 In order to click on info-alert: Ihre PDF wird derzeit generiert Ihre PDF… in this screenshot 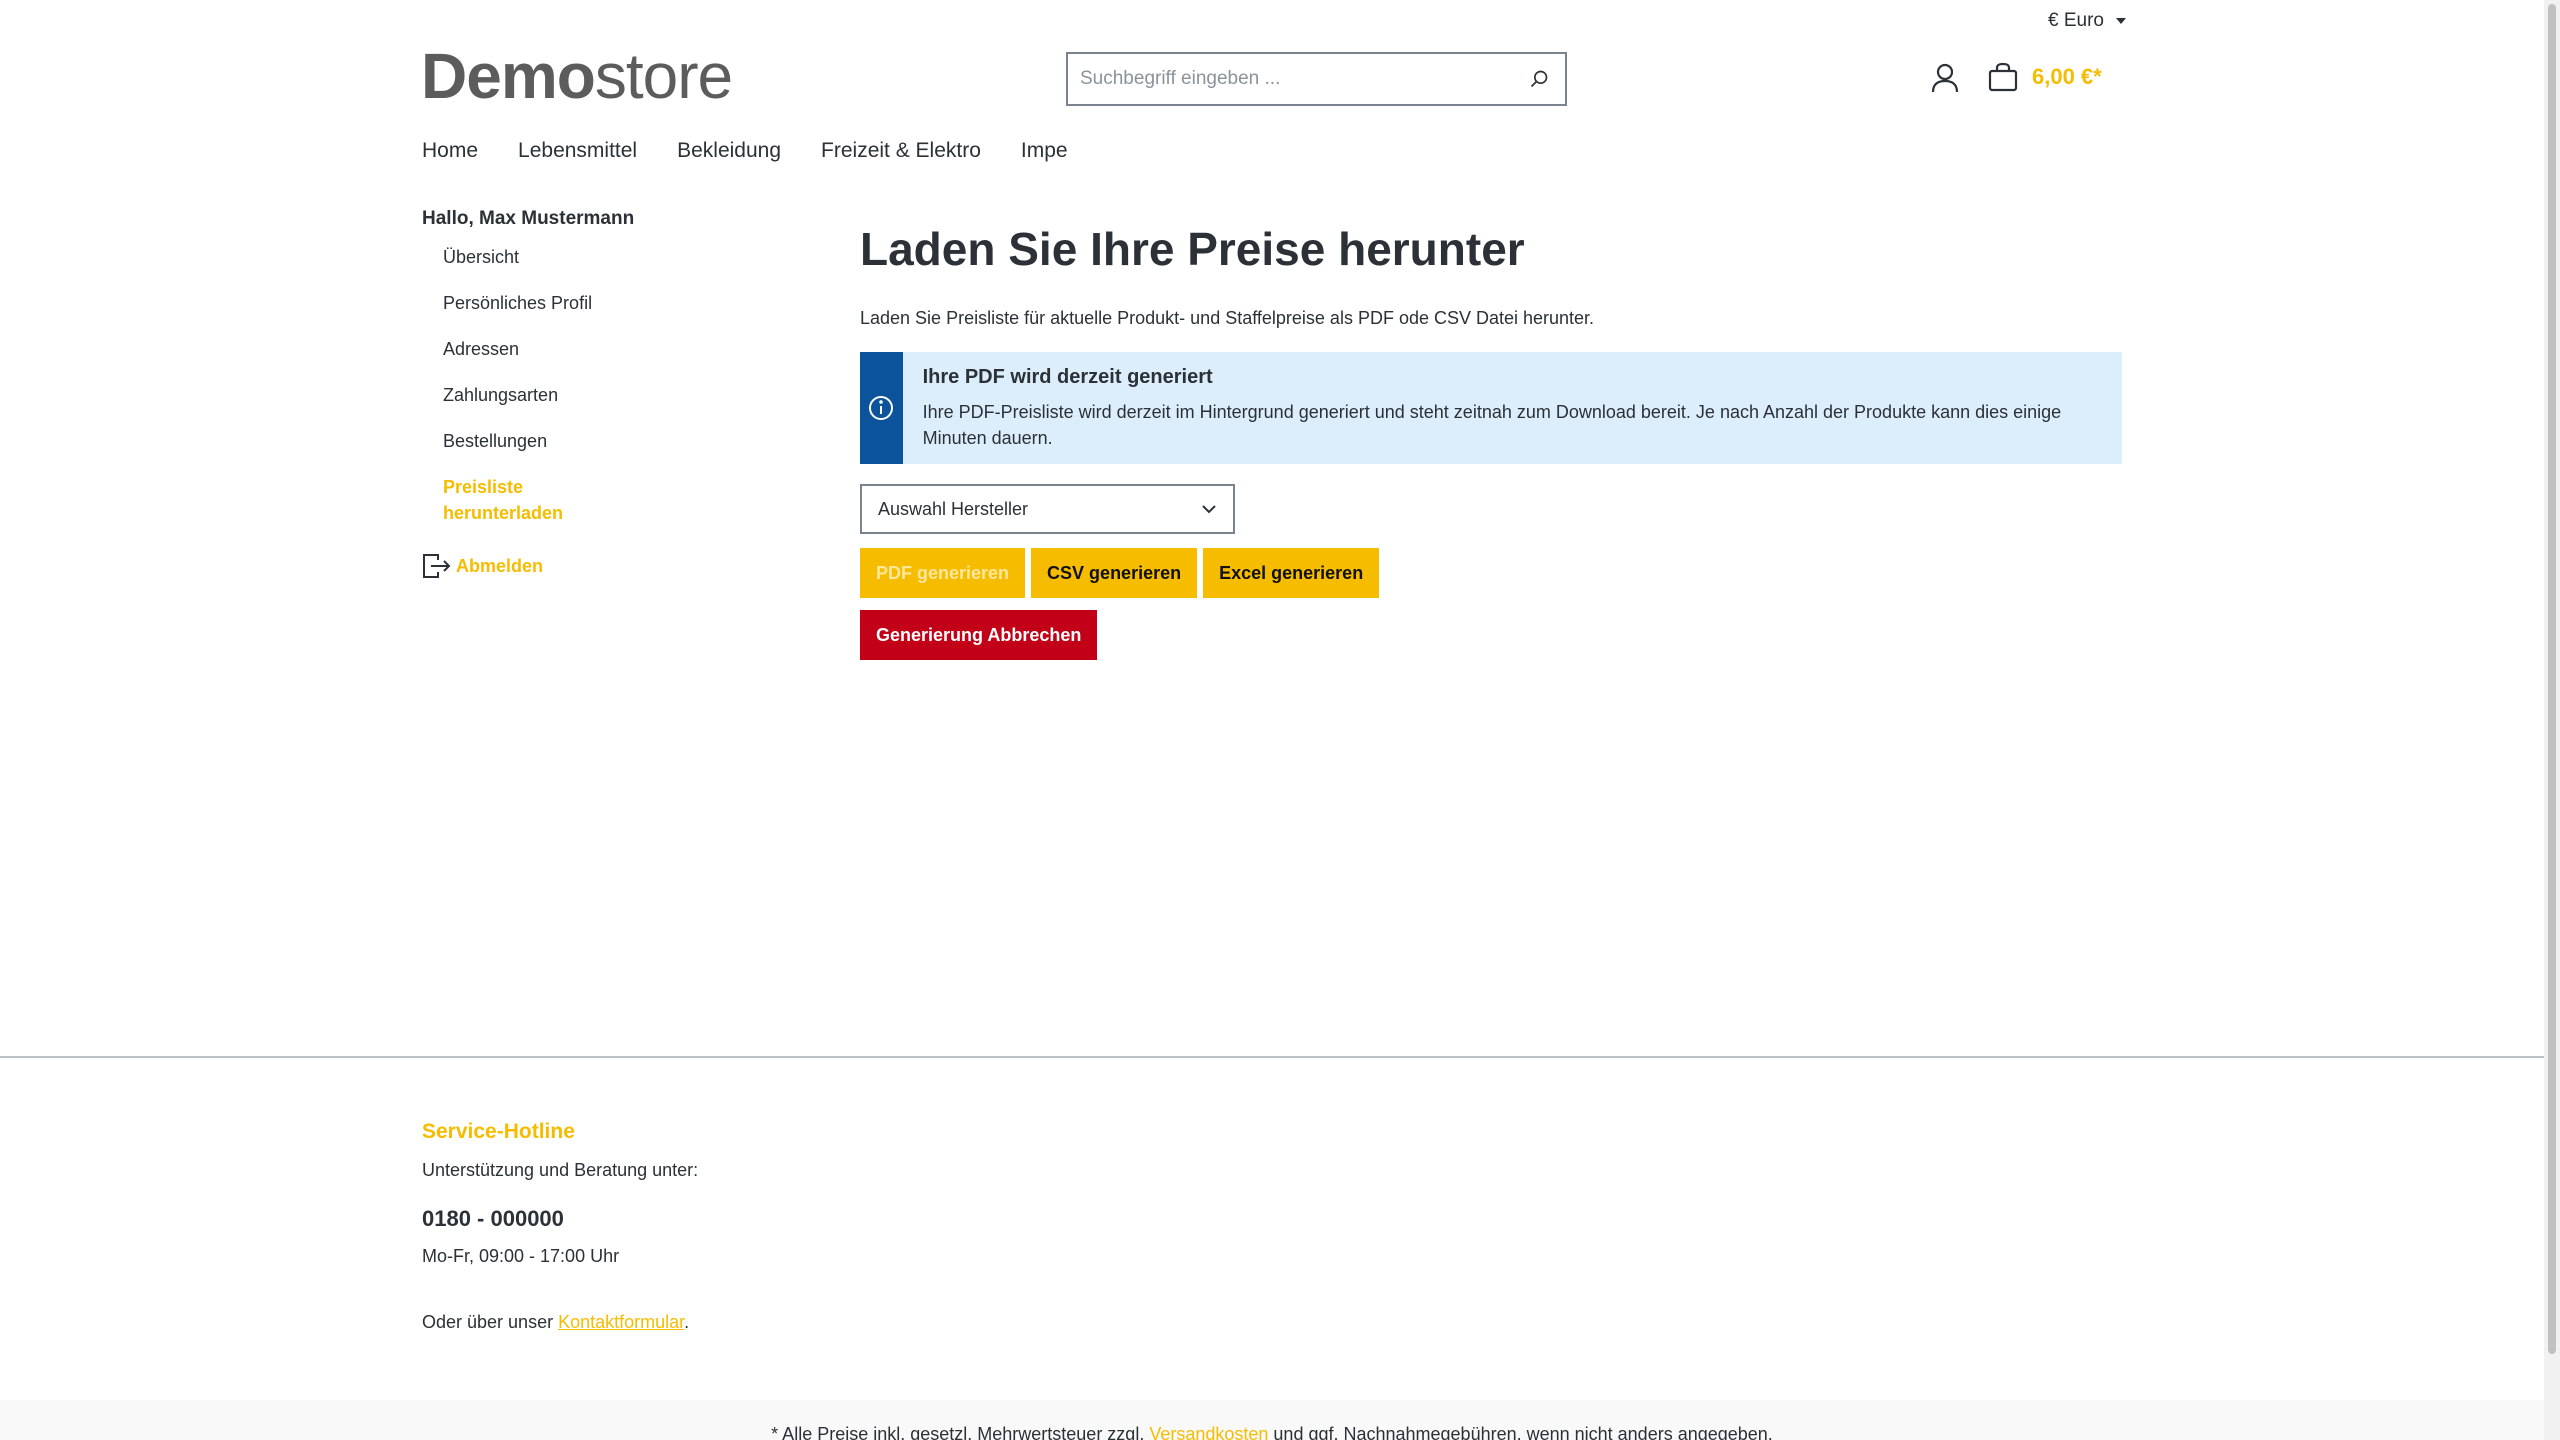, I will do `click(1491, 408)`.